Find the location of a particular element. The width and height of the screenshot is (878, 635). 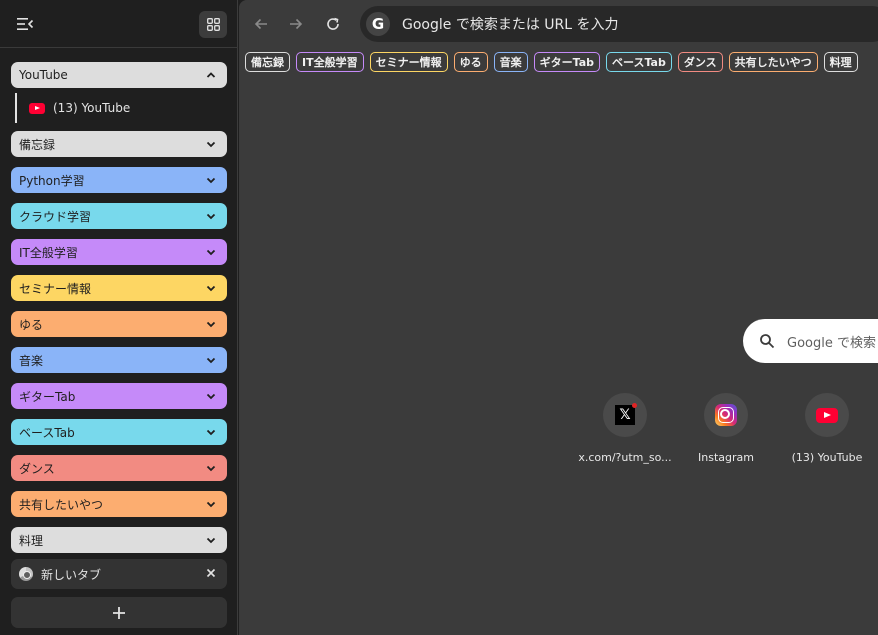

bookmark-group-cooking: 料理 is located at coordinates (840, 62).